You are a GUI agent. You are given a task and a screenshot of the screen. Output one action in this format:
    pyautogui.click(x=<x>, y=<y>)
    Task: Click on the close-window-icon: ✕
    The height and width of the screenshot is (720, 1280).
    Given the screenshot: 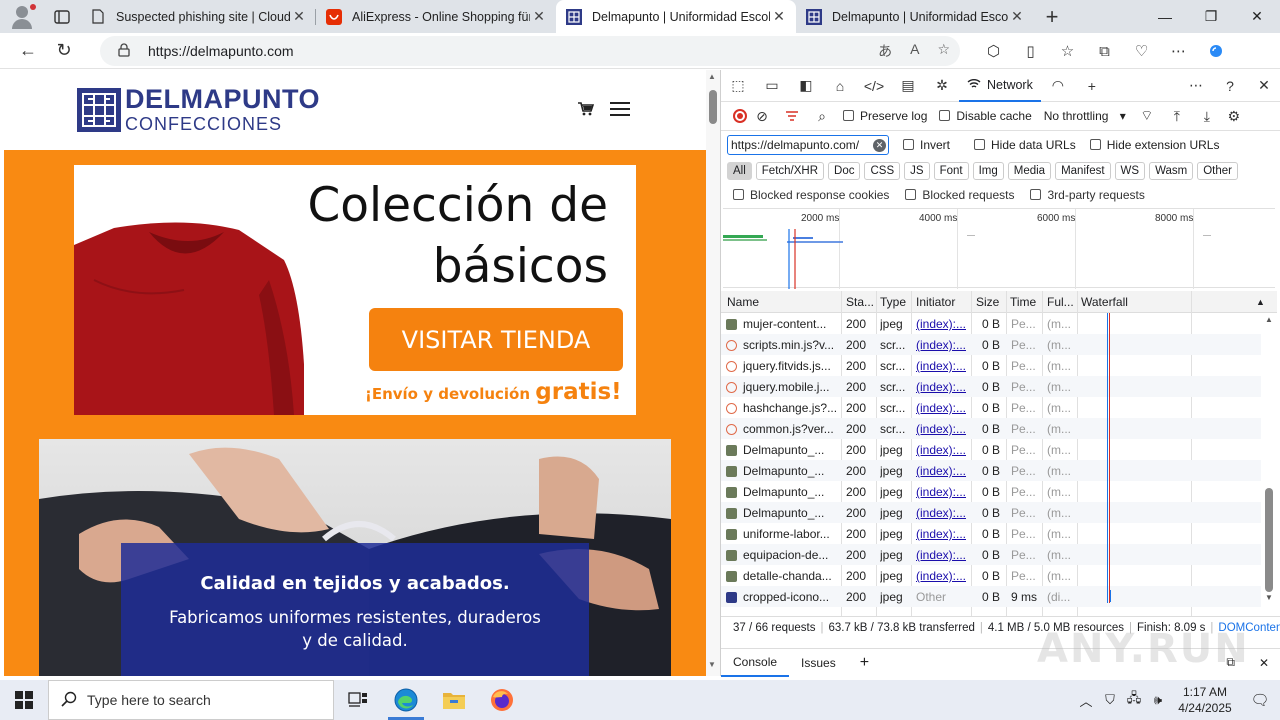 What is the action you would take?
    pyautogui.click(x=1257, y=16)
    